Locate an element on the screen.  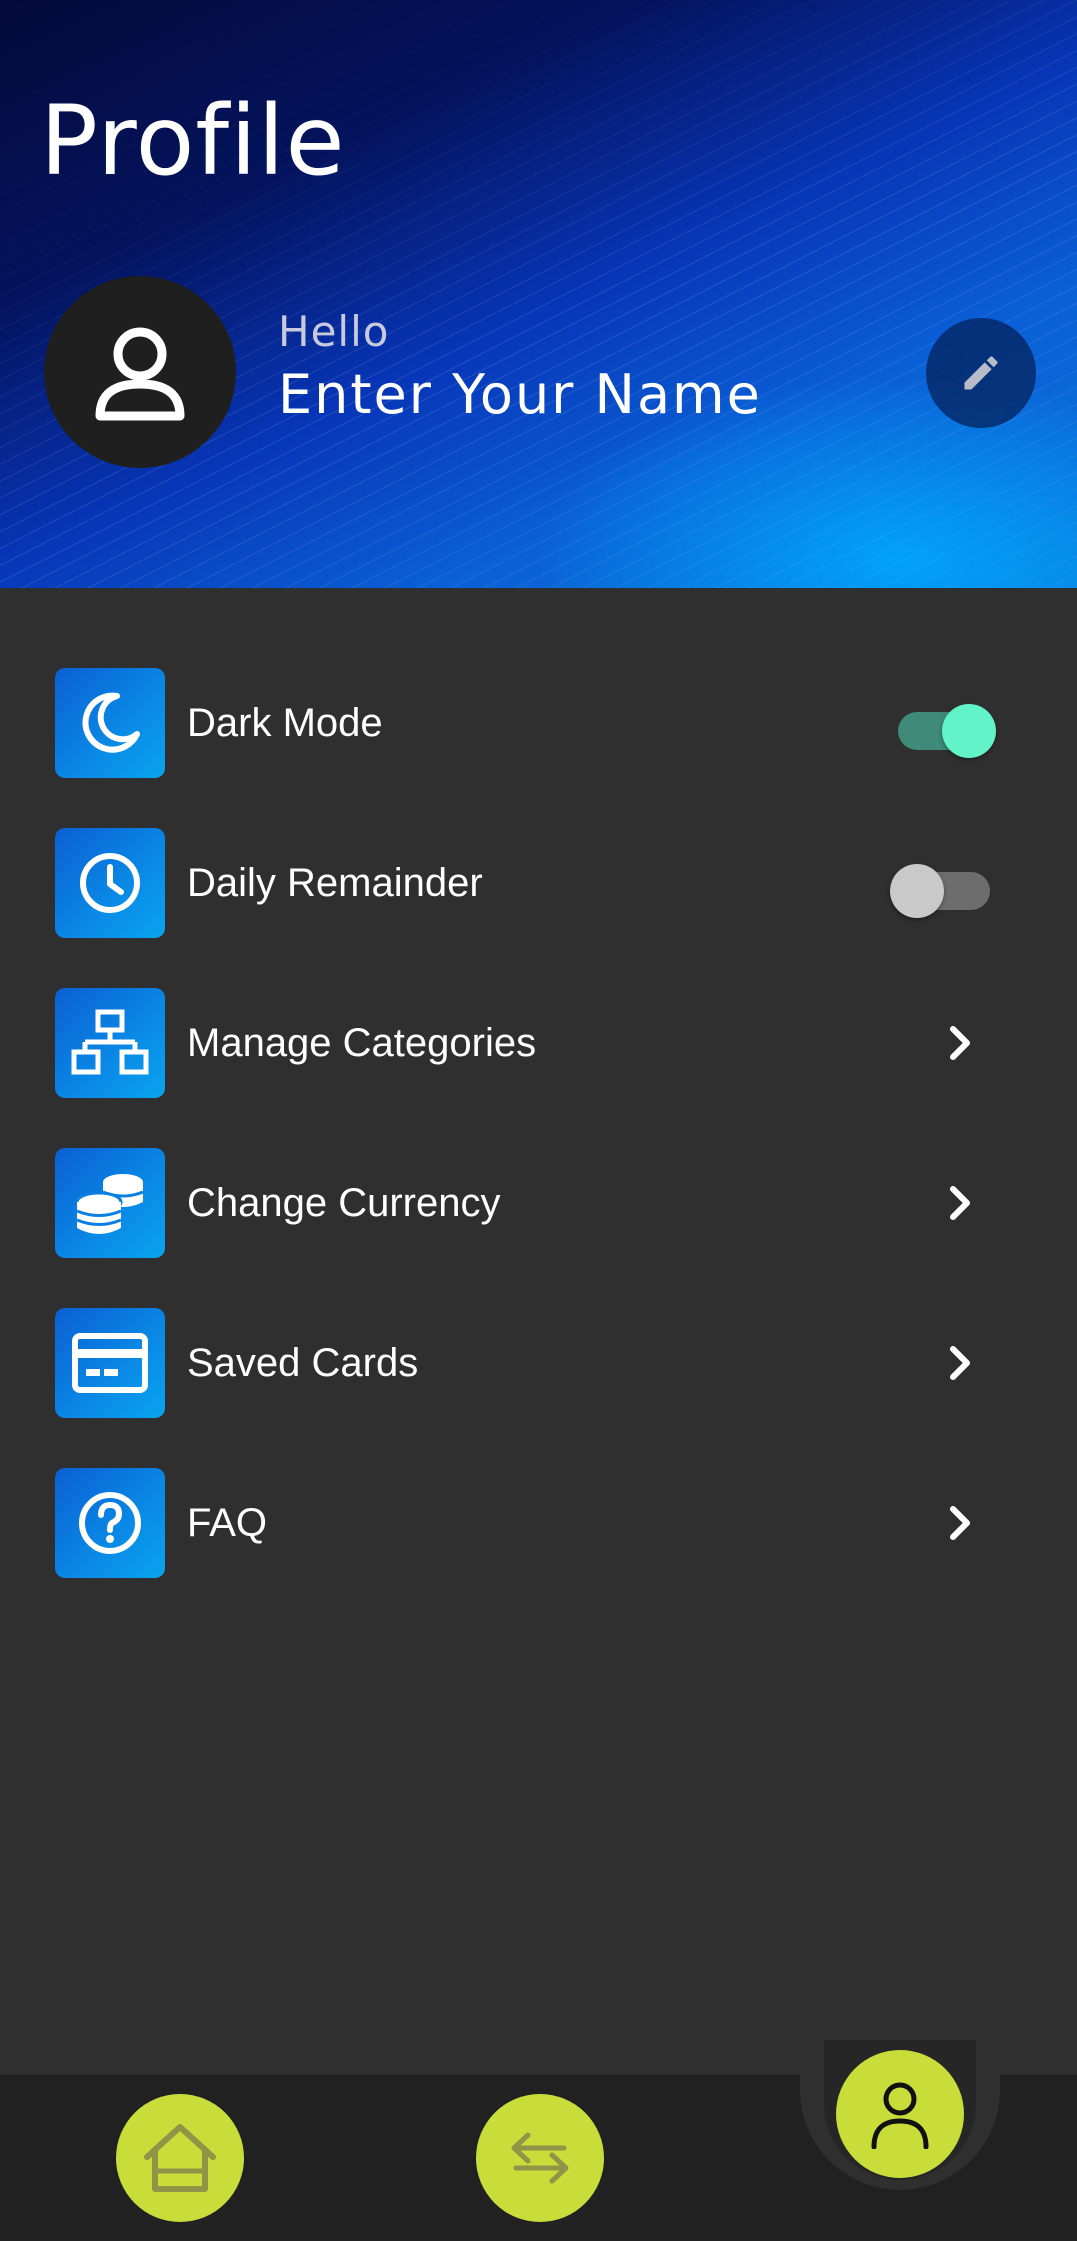
setting-label: Daily Remainder is located at coordinates (335, 883).